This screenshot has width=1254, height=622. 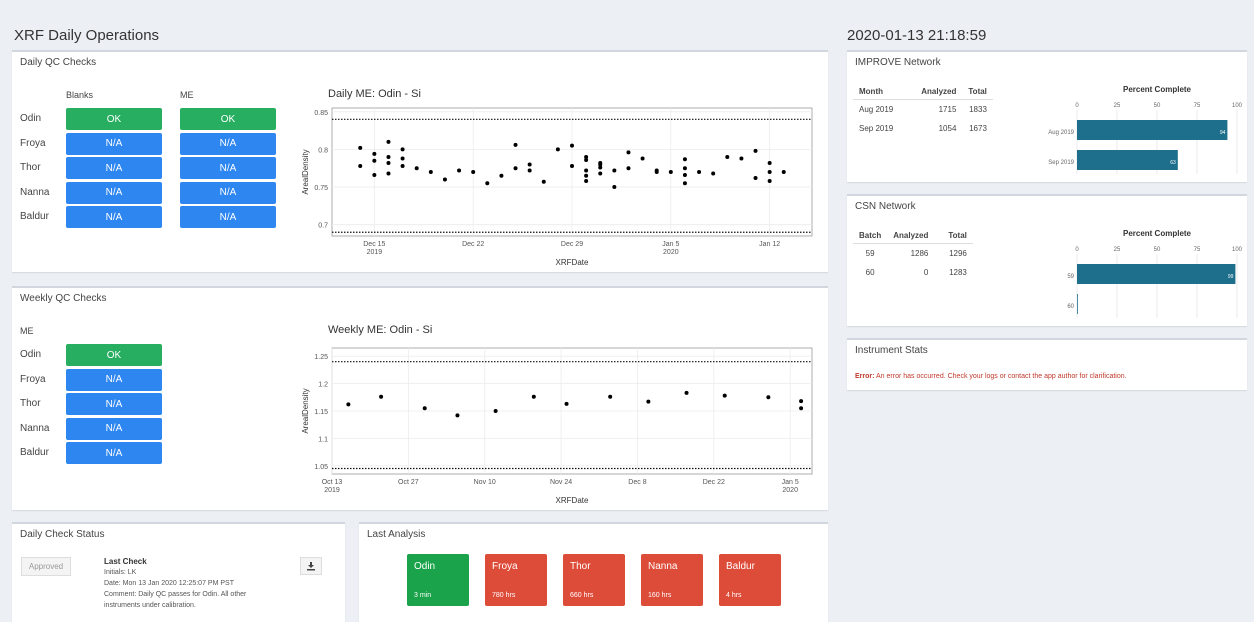 I want to click on table-cell: 0, so click(x=926, y=272).